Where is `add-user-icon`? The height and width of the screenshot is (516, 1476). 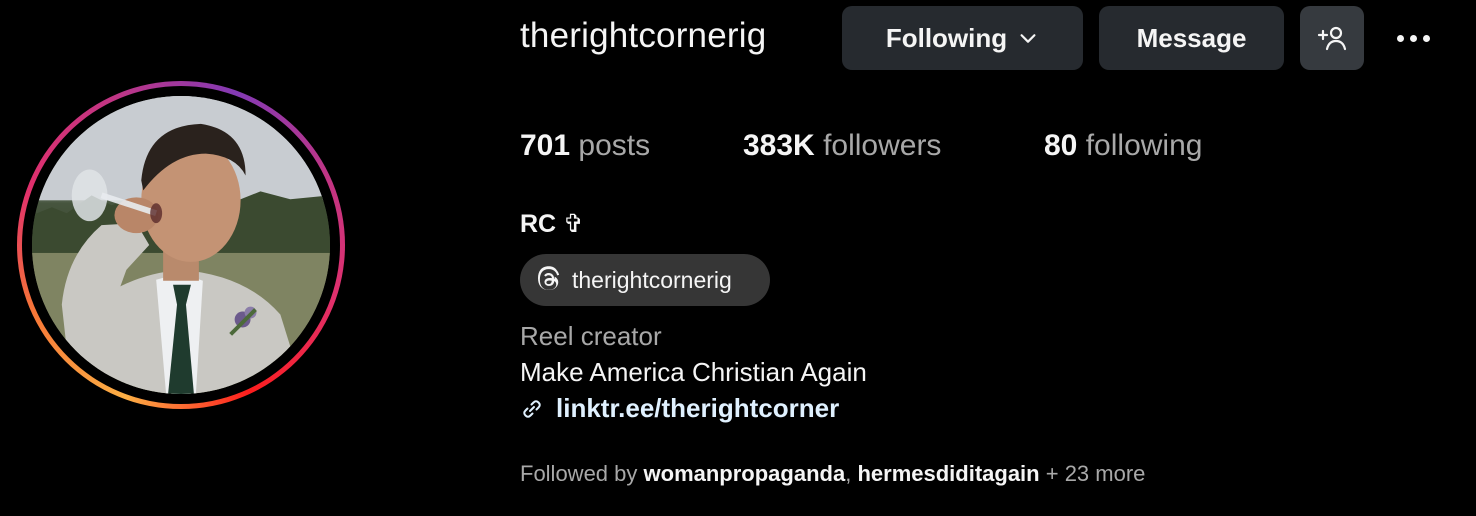 add-user-icon is located at coordinates (1332, 38).